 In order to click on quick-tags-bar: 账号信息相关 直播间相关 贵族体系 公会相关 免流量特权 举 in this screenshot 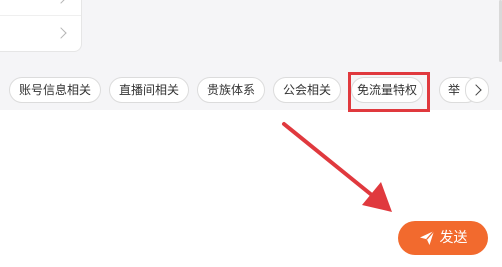, I will do `click(251, 92)`.